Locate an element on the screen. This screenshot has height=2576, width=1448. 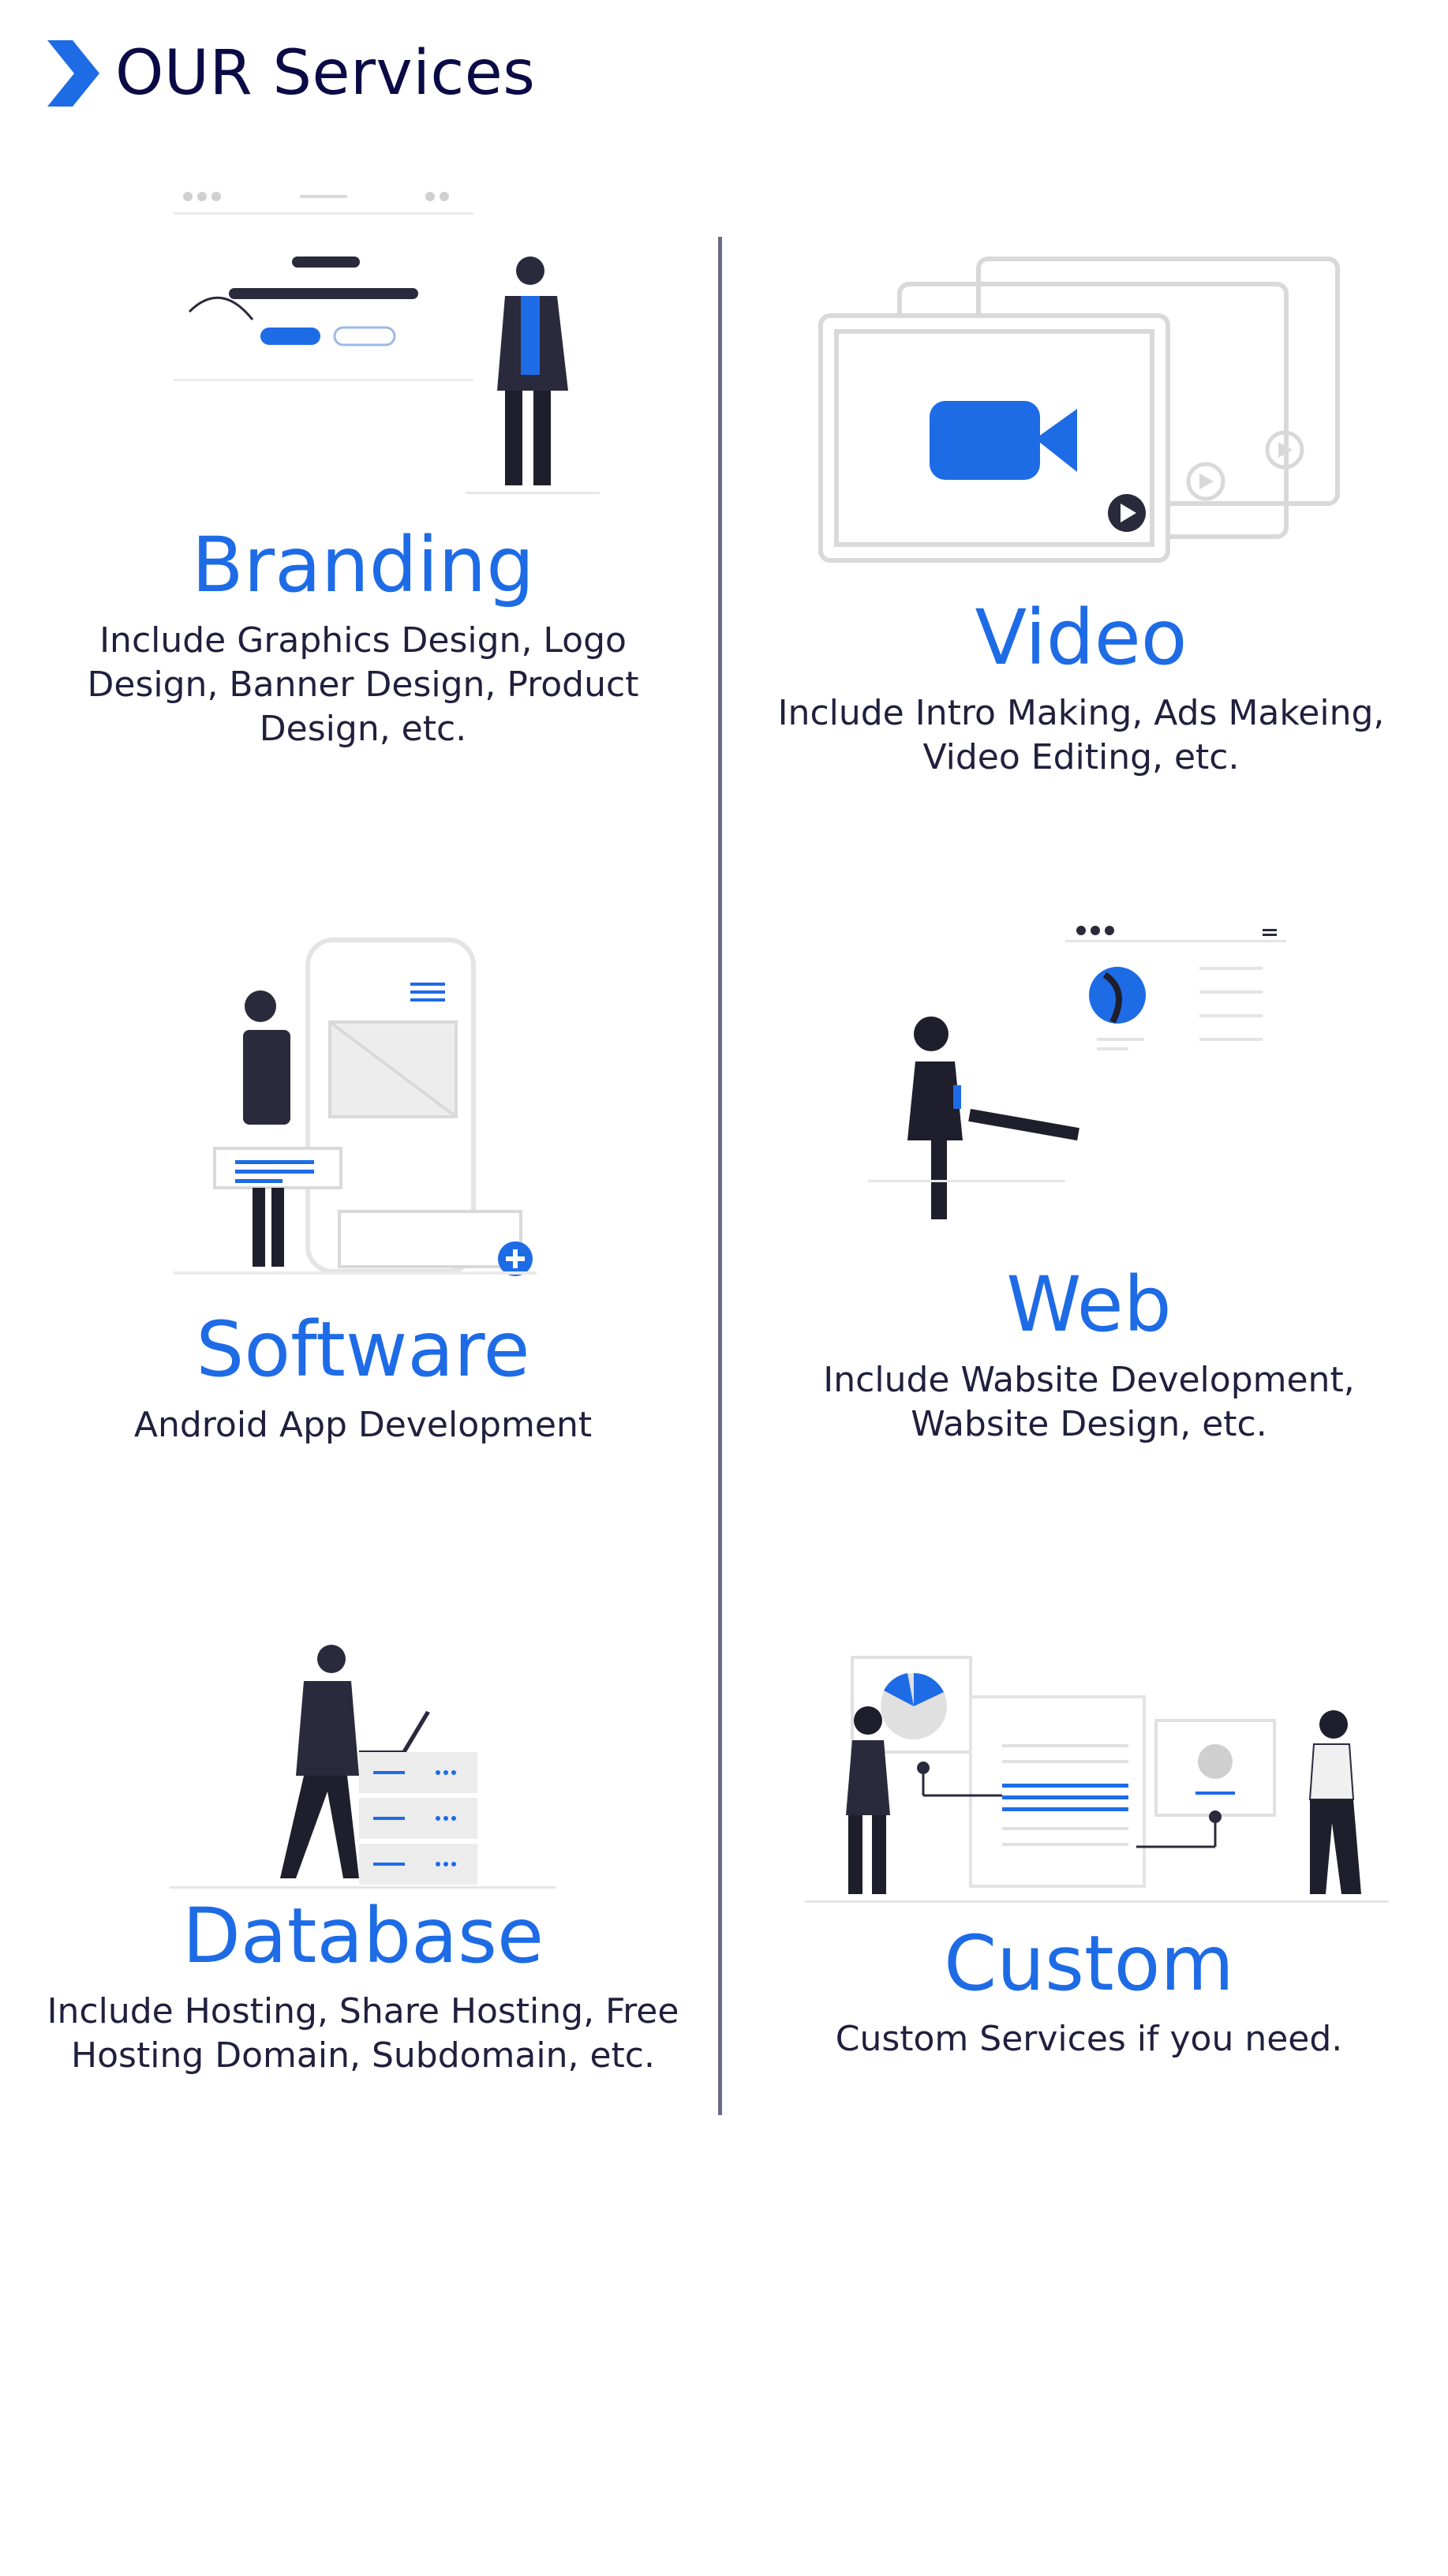
service-title: Branding is located at coordinates (363, 565).